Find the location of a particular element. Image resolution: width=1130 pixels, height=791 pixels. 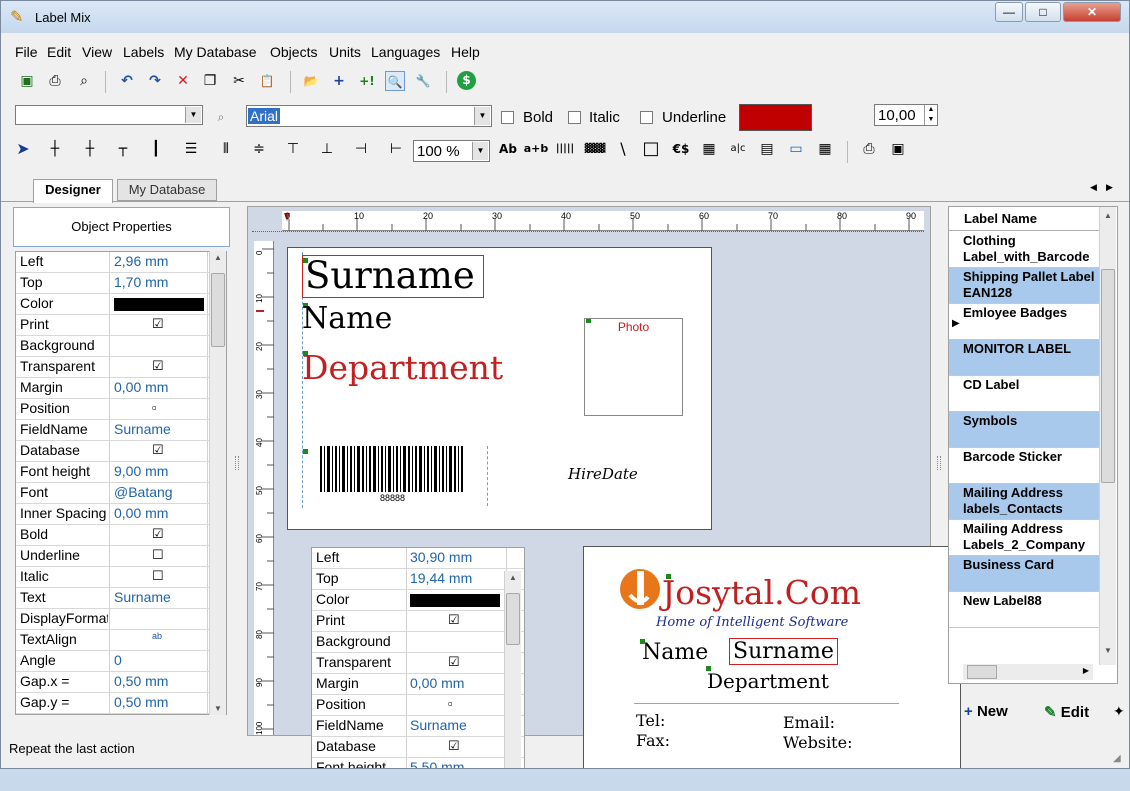

zoom-select: 100 % ▼ is located at coordinates (451, 151).